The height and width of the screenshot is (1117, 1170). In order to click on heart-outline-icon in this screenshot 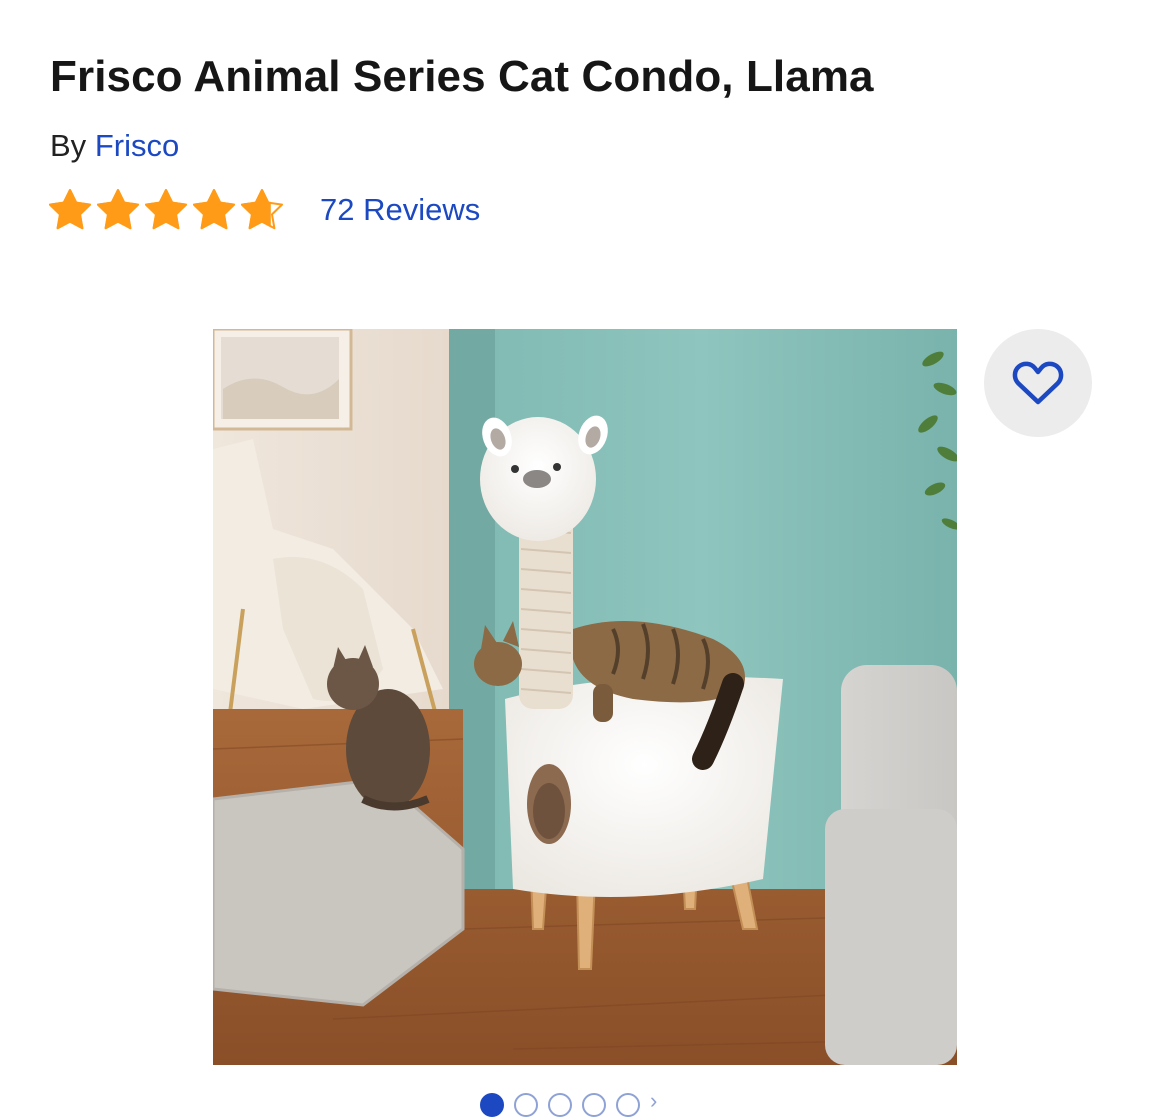, I will do `click(1038, 383)`.